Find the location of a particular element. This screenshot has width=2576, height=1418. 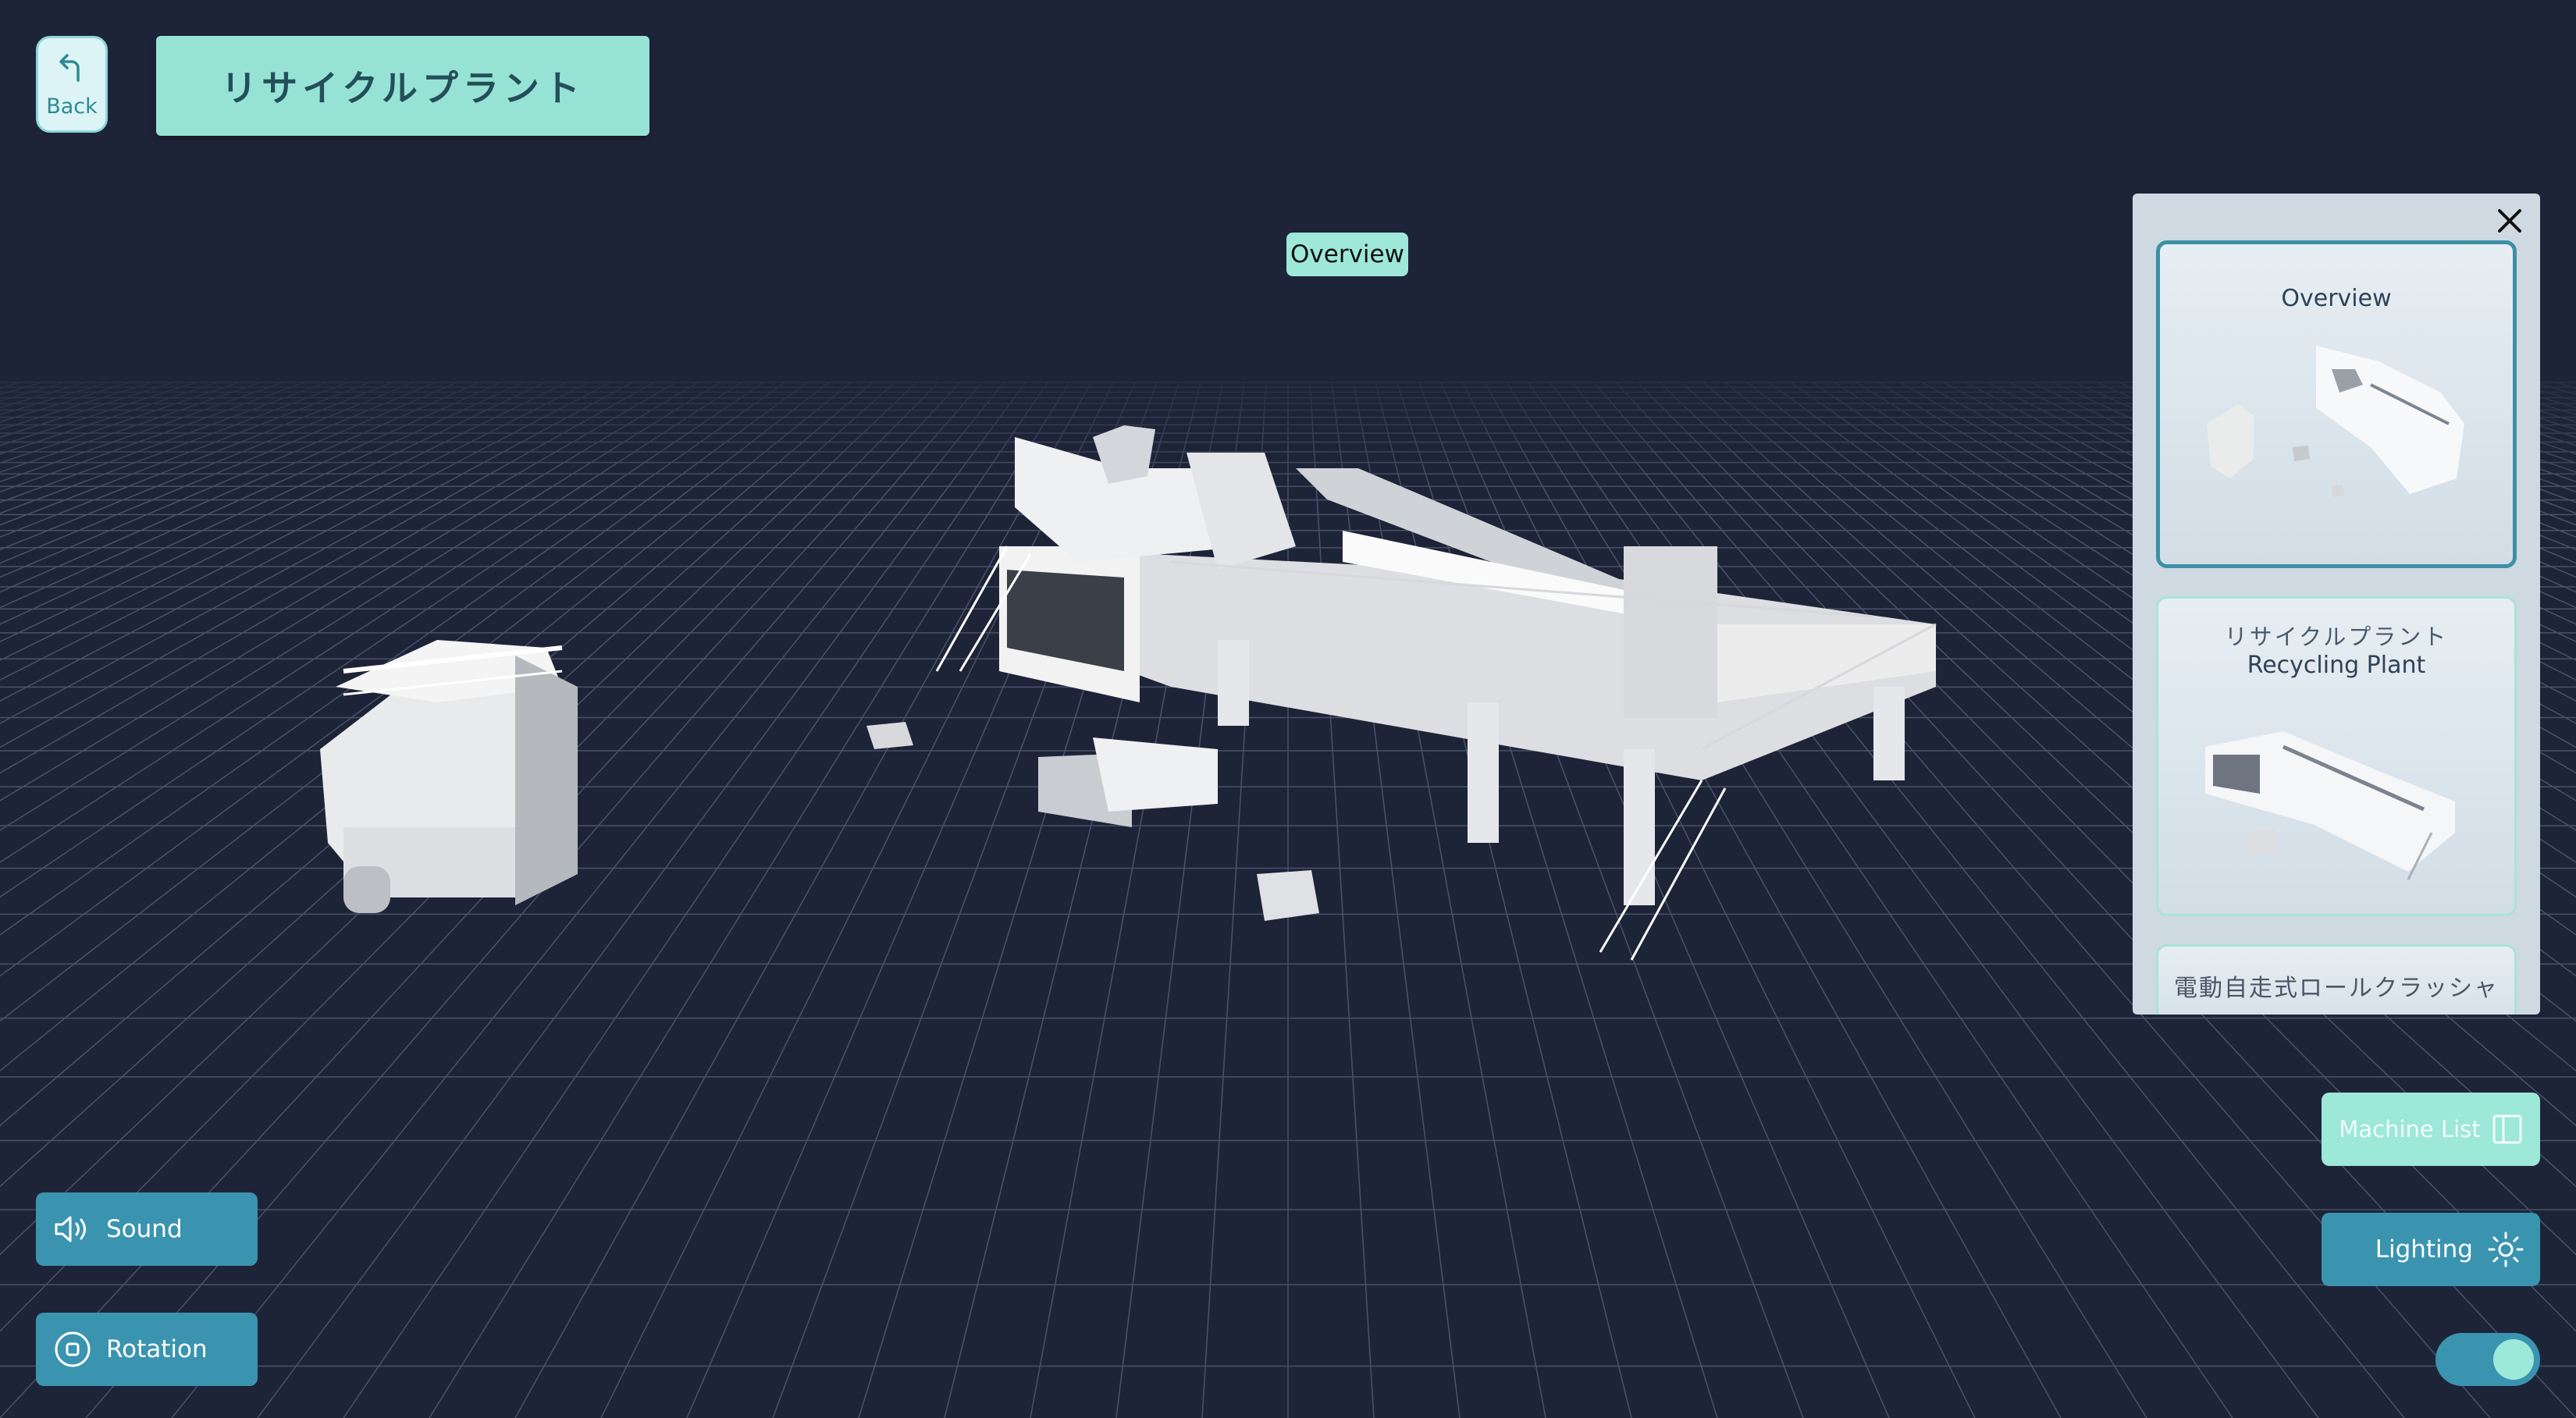

machine-list-label: Machine List is located at coordinates (2410, 1129).